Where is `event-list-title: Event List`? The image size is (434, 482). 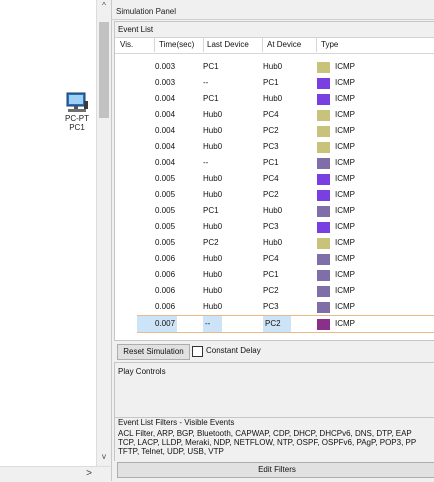 event-list-title: Event List is located at coordinates (274, 30).